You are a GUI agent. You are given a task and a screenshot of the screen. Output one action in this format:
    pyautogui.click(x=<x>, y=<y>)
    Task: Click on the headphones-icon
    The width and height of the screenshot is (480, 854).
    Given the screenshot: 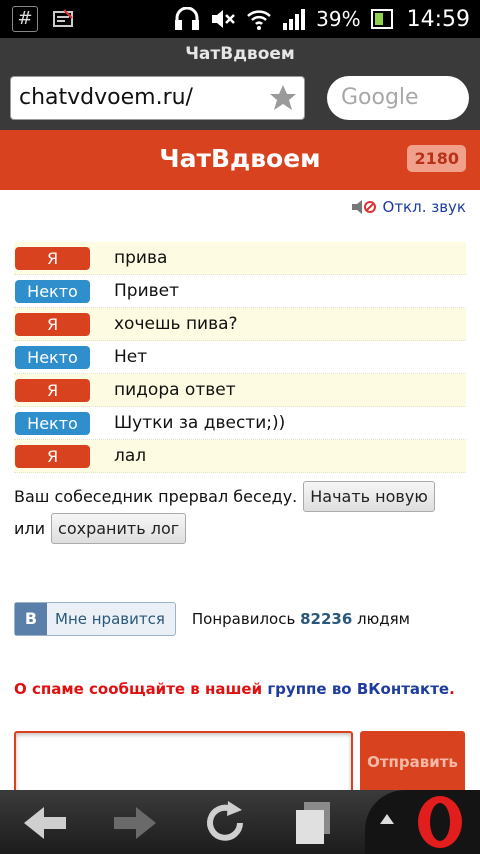 What is the action you would take?
    pyautogui.click(x=187, y=18)
    